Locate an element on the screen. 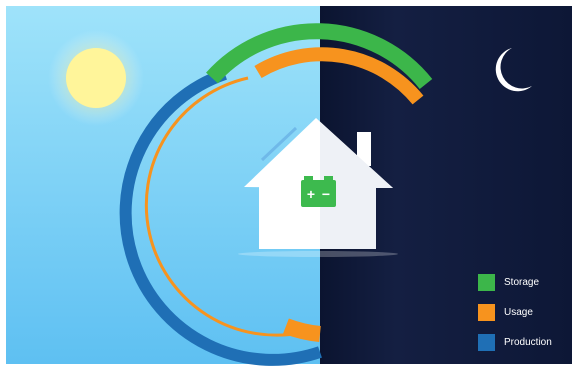  usage-swatch is located at coordinates (486, 312).